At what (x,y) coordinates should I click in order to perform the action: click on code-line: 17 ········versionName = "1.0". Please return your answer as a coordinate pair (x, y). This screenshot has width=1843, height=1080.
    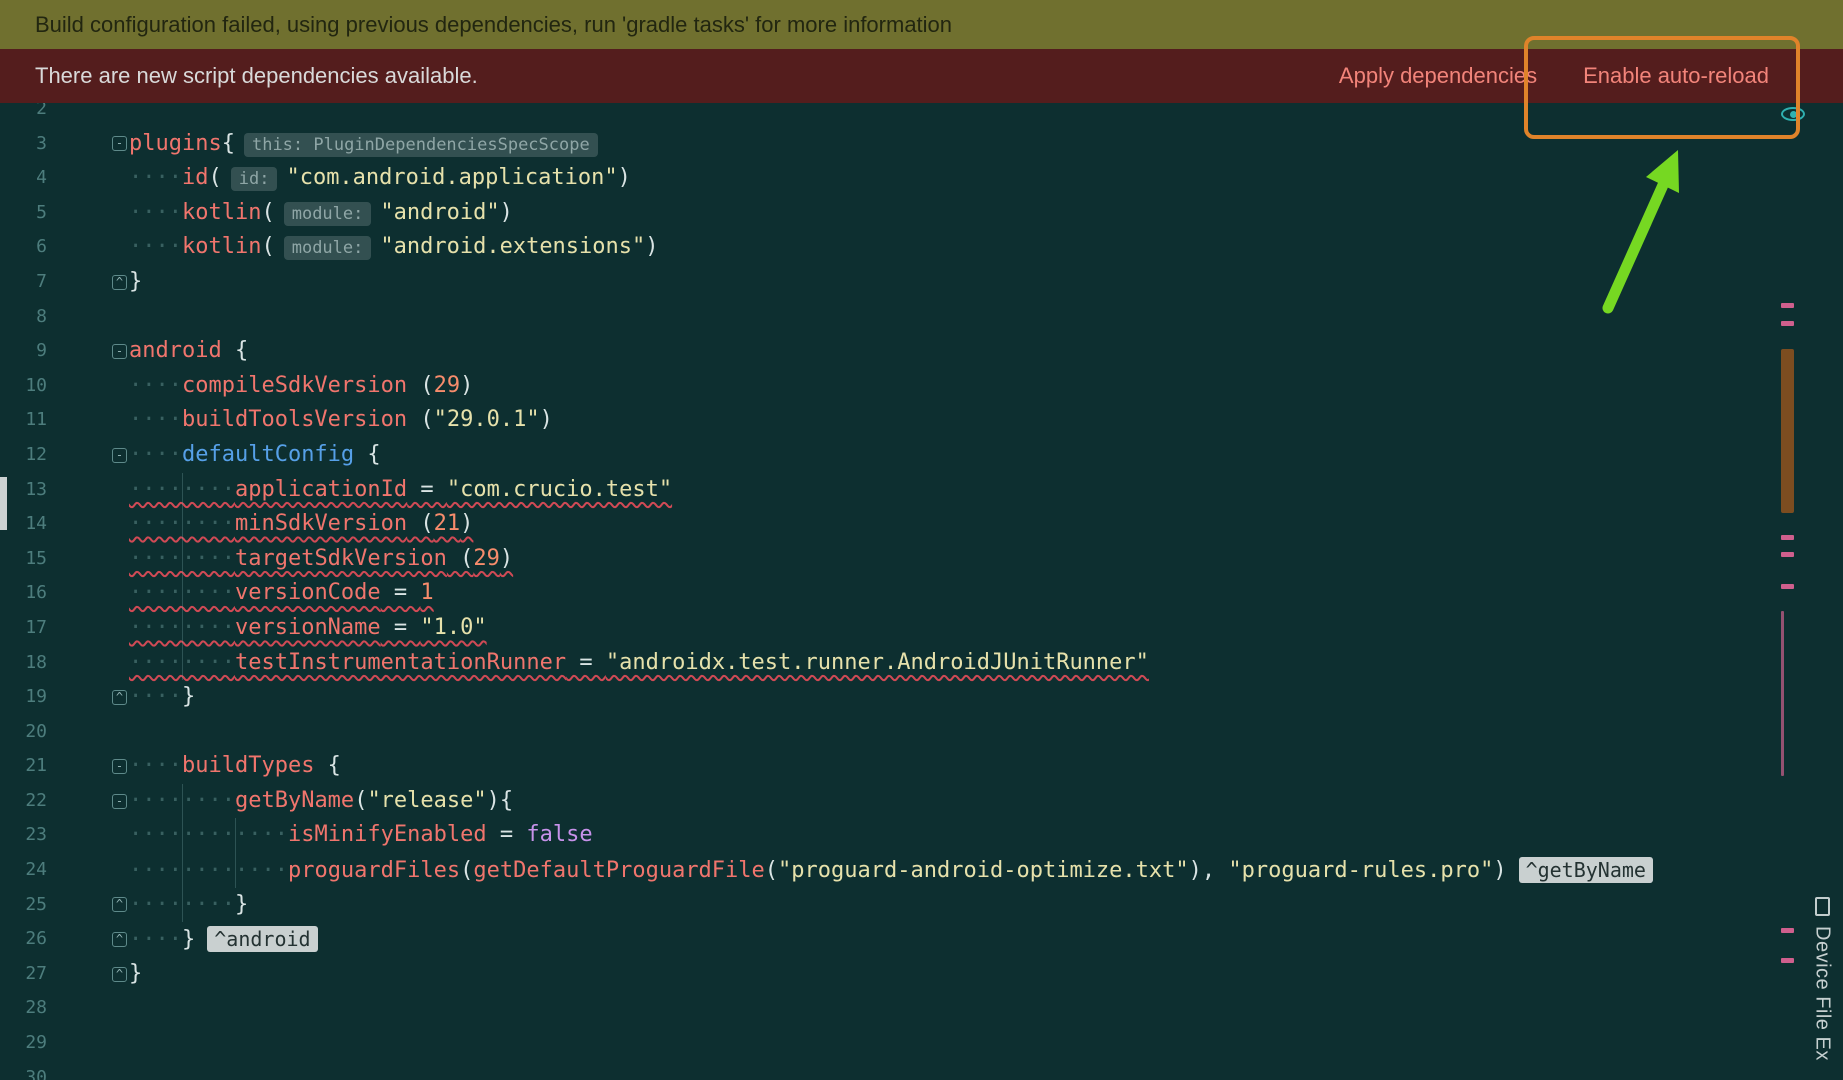
    Looking at the image, I should click on (921, 628).